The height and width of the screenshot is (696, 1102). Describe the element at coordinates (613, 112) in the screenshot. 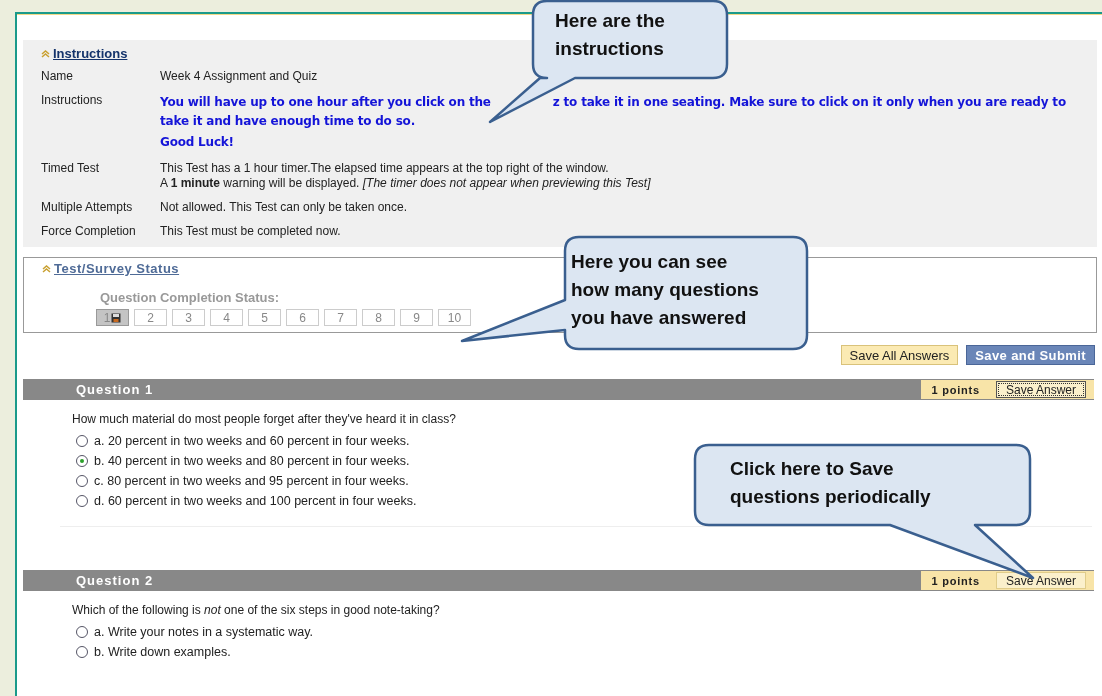

I see `instruction-text: You will have up to one hour after you click on the z to take it in one seating. Make sure to click on it only when you are ready to take it and have enough time to do so.` at that location.